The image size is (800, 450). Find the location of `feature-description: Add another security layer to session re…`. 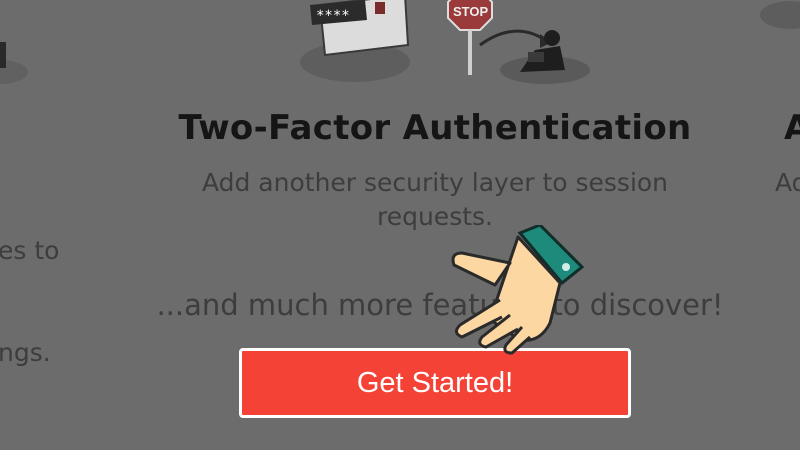

feature-description: Add another security layer to session re… is located at coordinates (435, 199).